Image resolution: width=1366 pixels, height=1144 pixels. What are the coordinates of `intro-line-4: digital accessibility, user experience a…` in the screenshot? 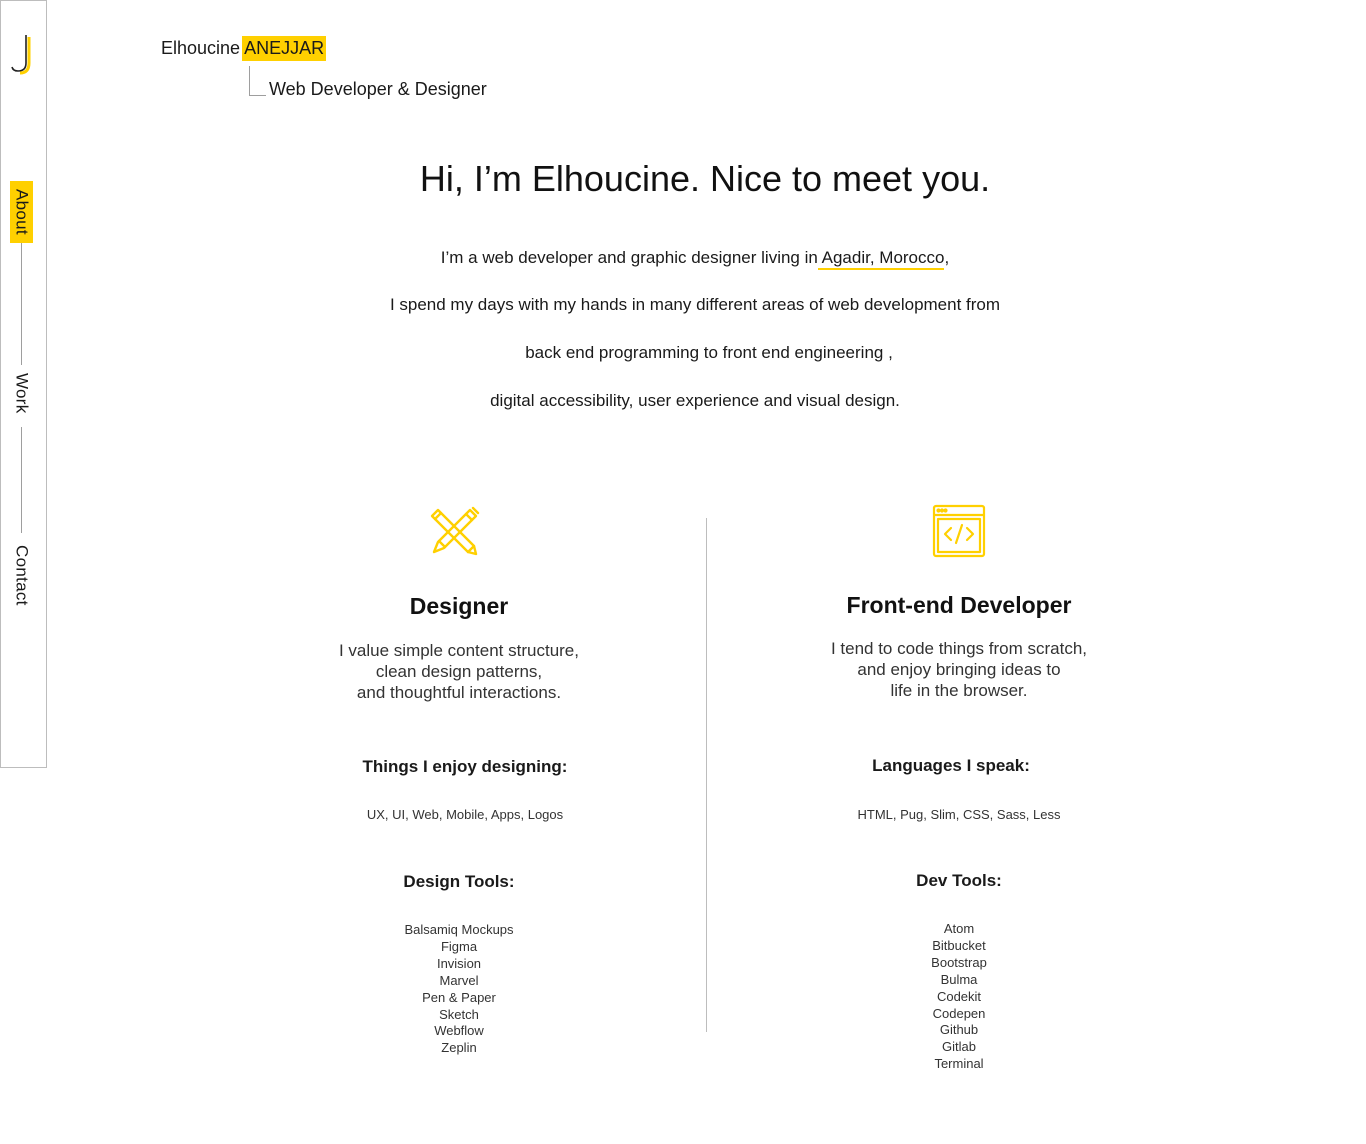 It's located at (695, 400).